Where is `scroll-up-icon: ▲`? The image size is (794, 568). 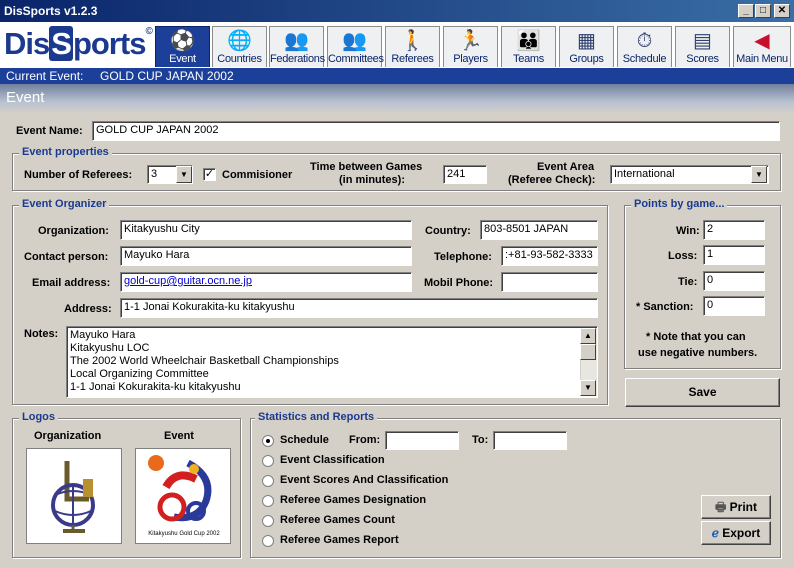 scroll-up-icon: ▲ is located at coordinates (588, 336).